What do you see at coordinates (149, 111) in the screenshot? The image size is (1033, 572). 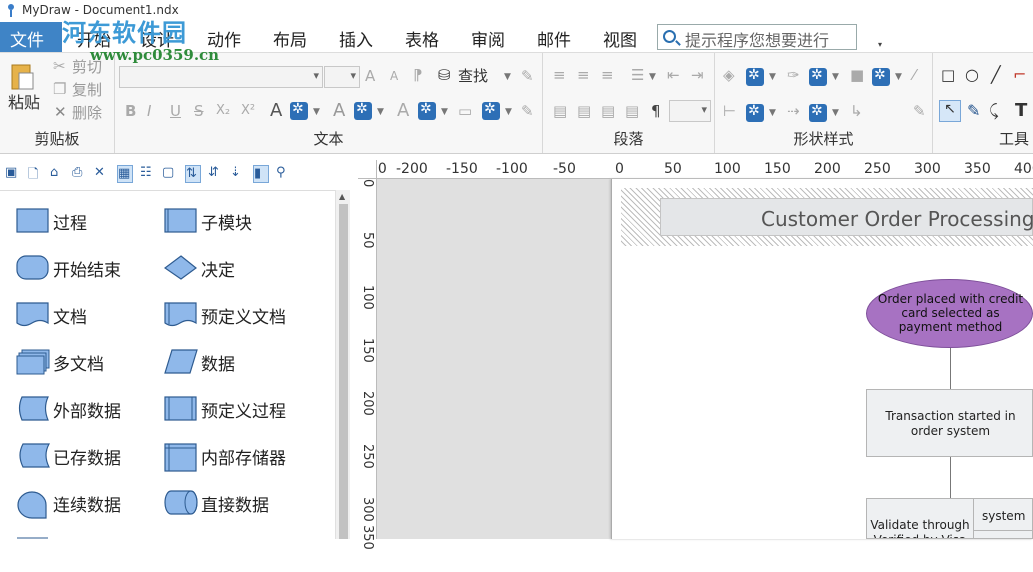 I see `italic-icon: I` at bounding box center [149, 111].